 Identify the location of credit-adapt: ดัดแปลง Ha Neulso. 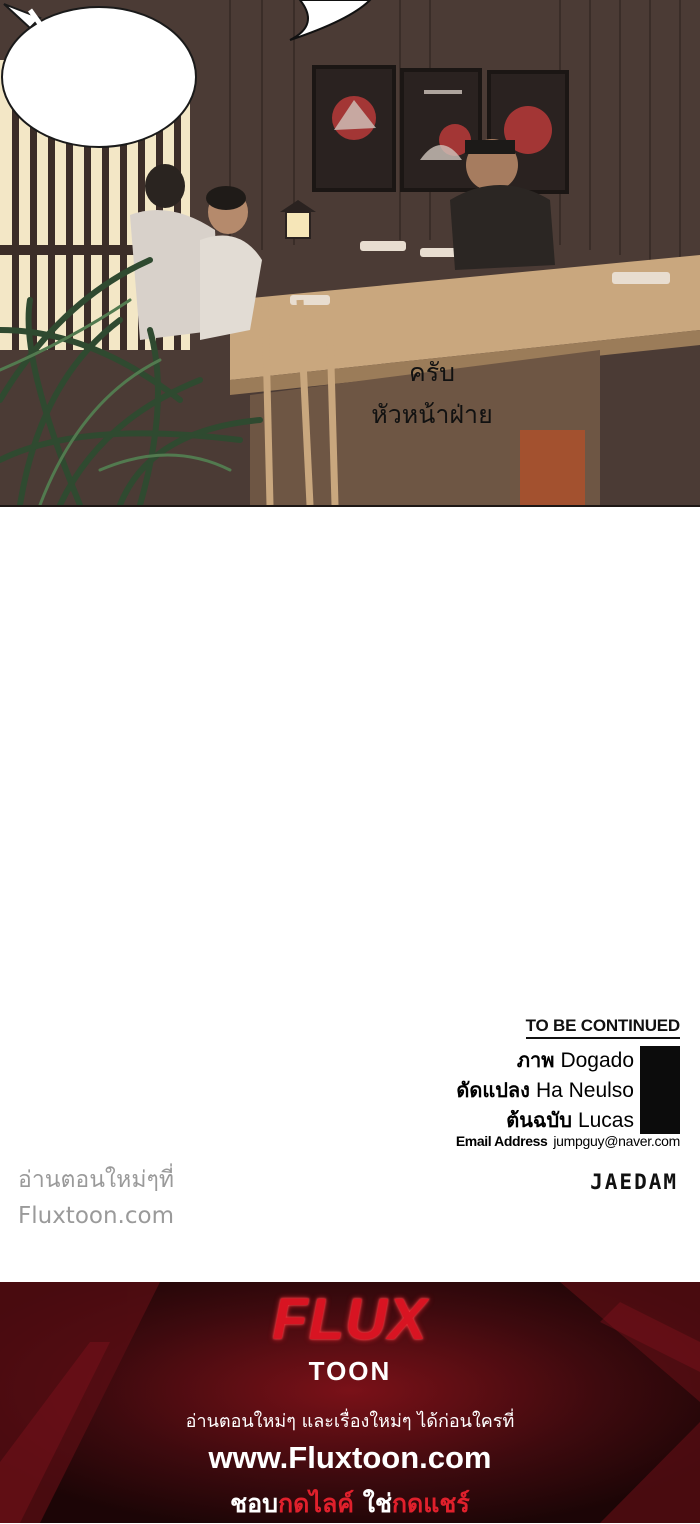
(545, 1090).